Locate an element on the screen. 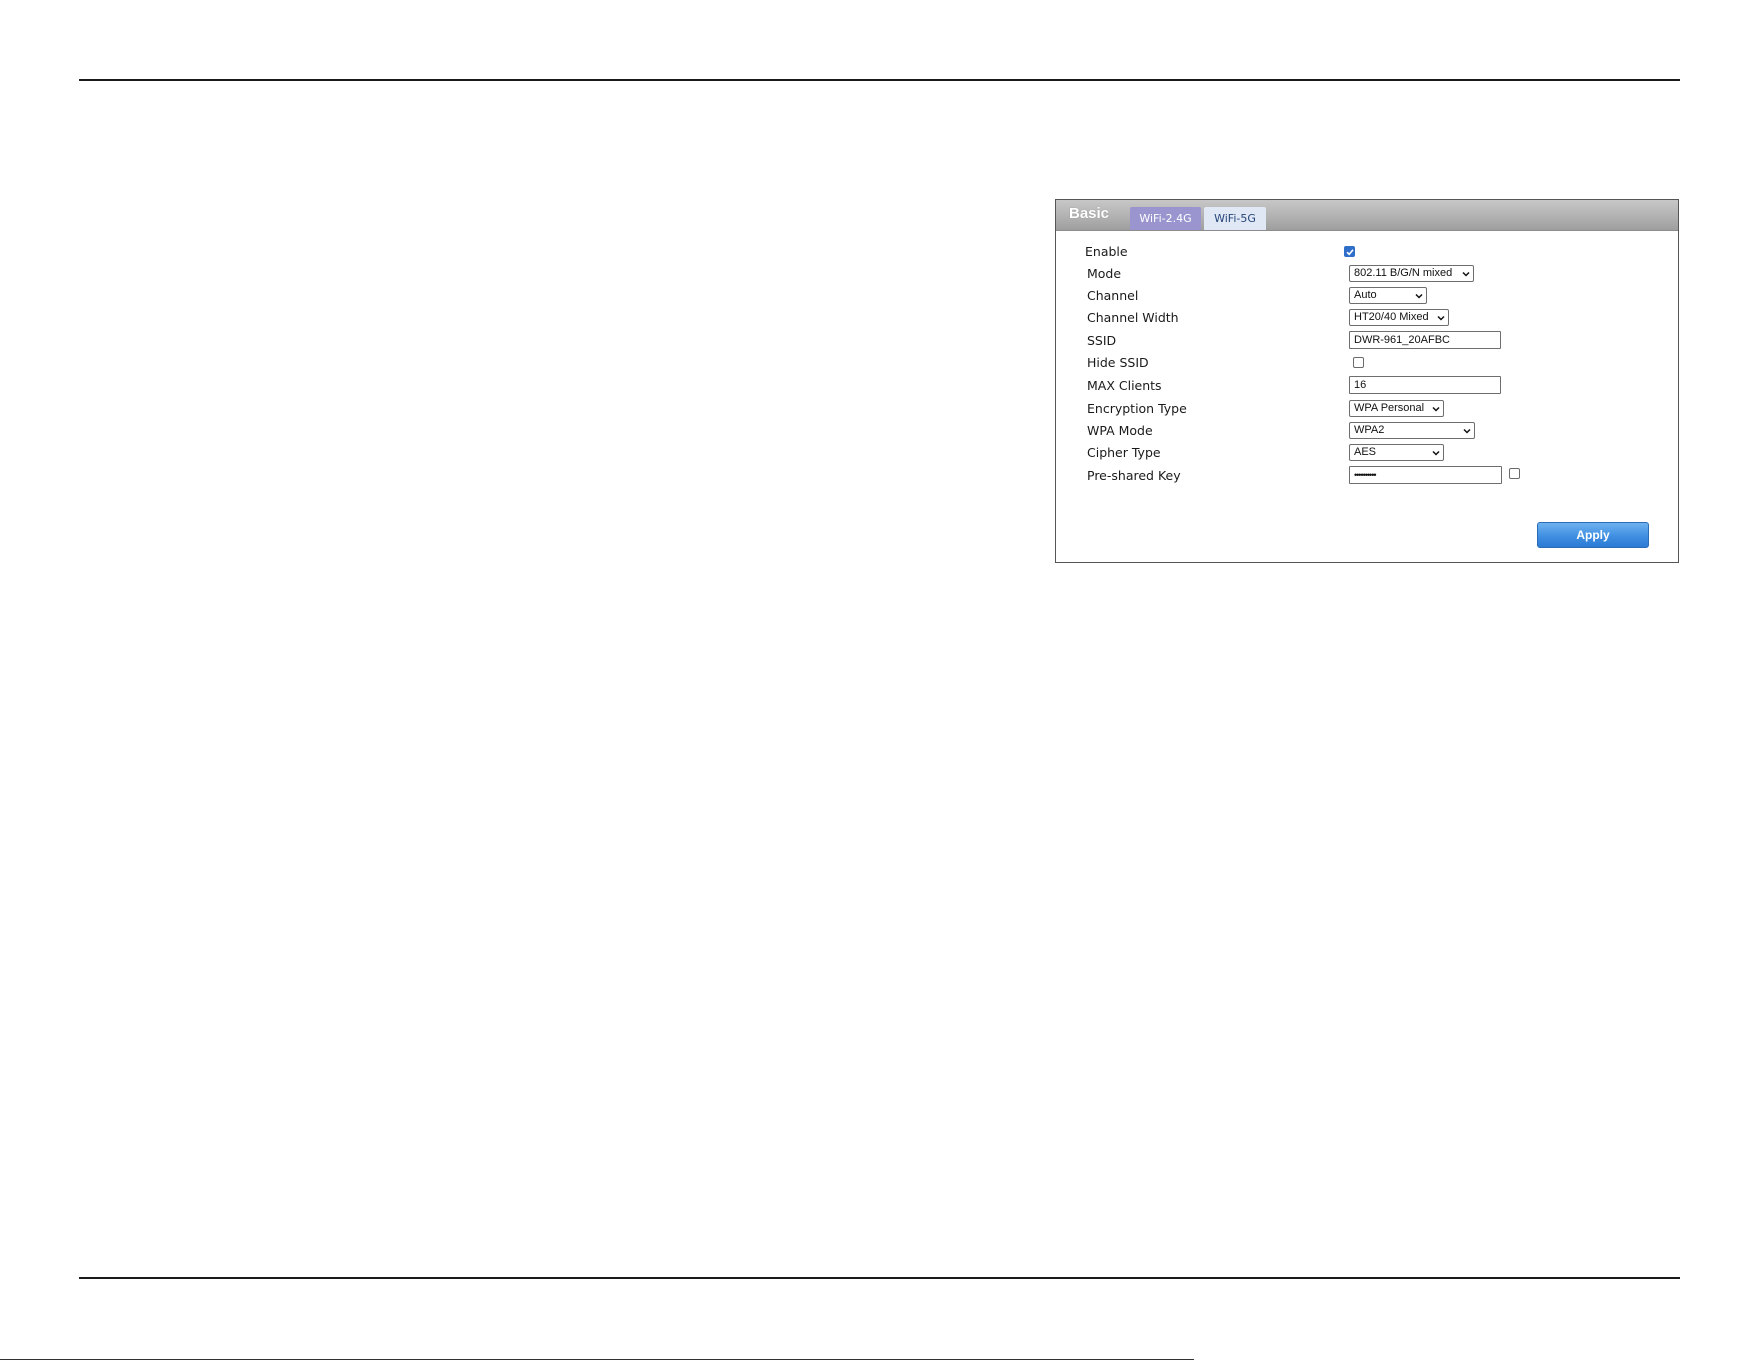  mode-select: 802.11 B/G/N mixed is located at coordinates (1411, 273).